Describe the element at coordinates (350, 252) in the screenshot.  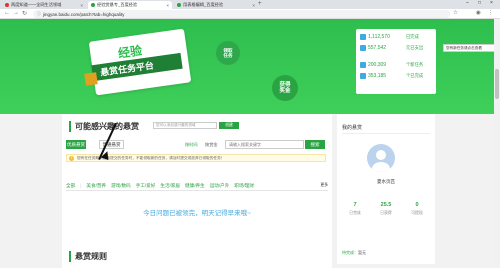
I see `pending-label: 待完成：` at that location.